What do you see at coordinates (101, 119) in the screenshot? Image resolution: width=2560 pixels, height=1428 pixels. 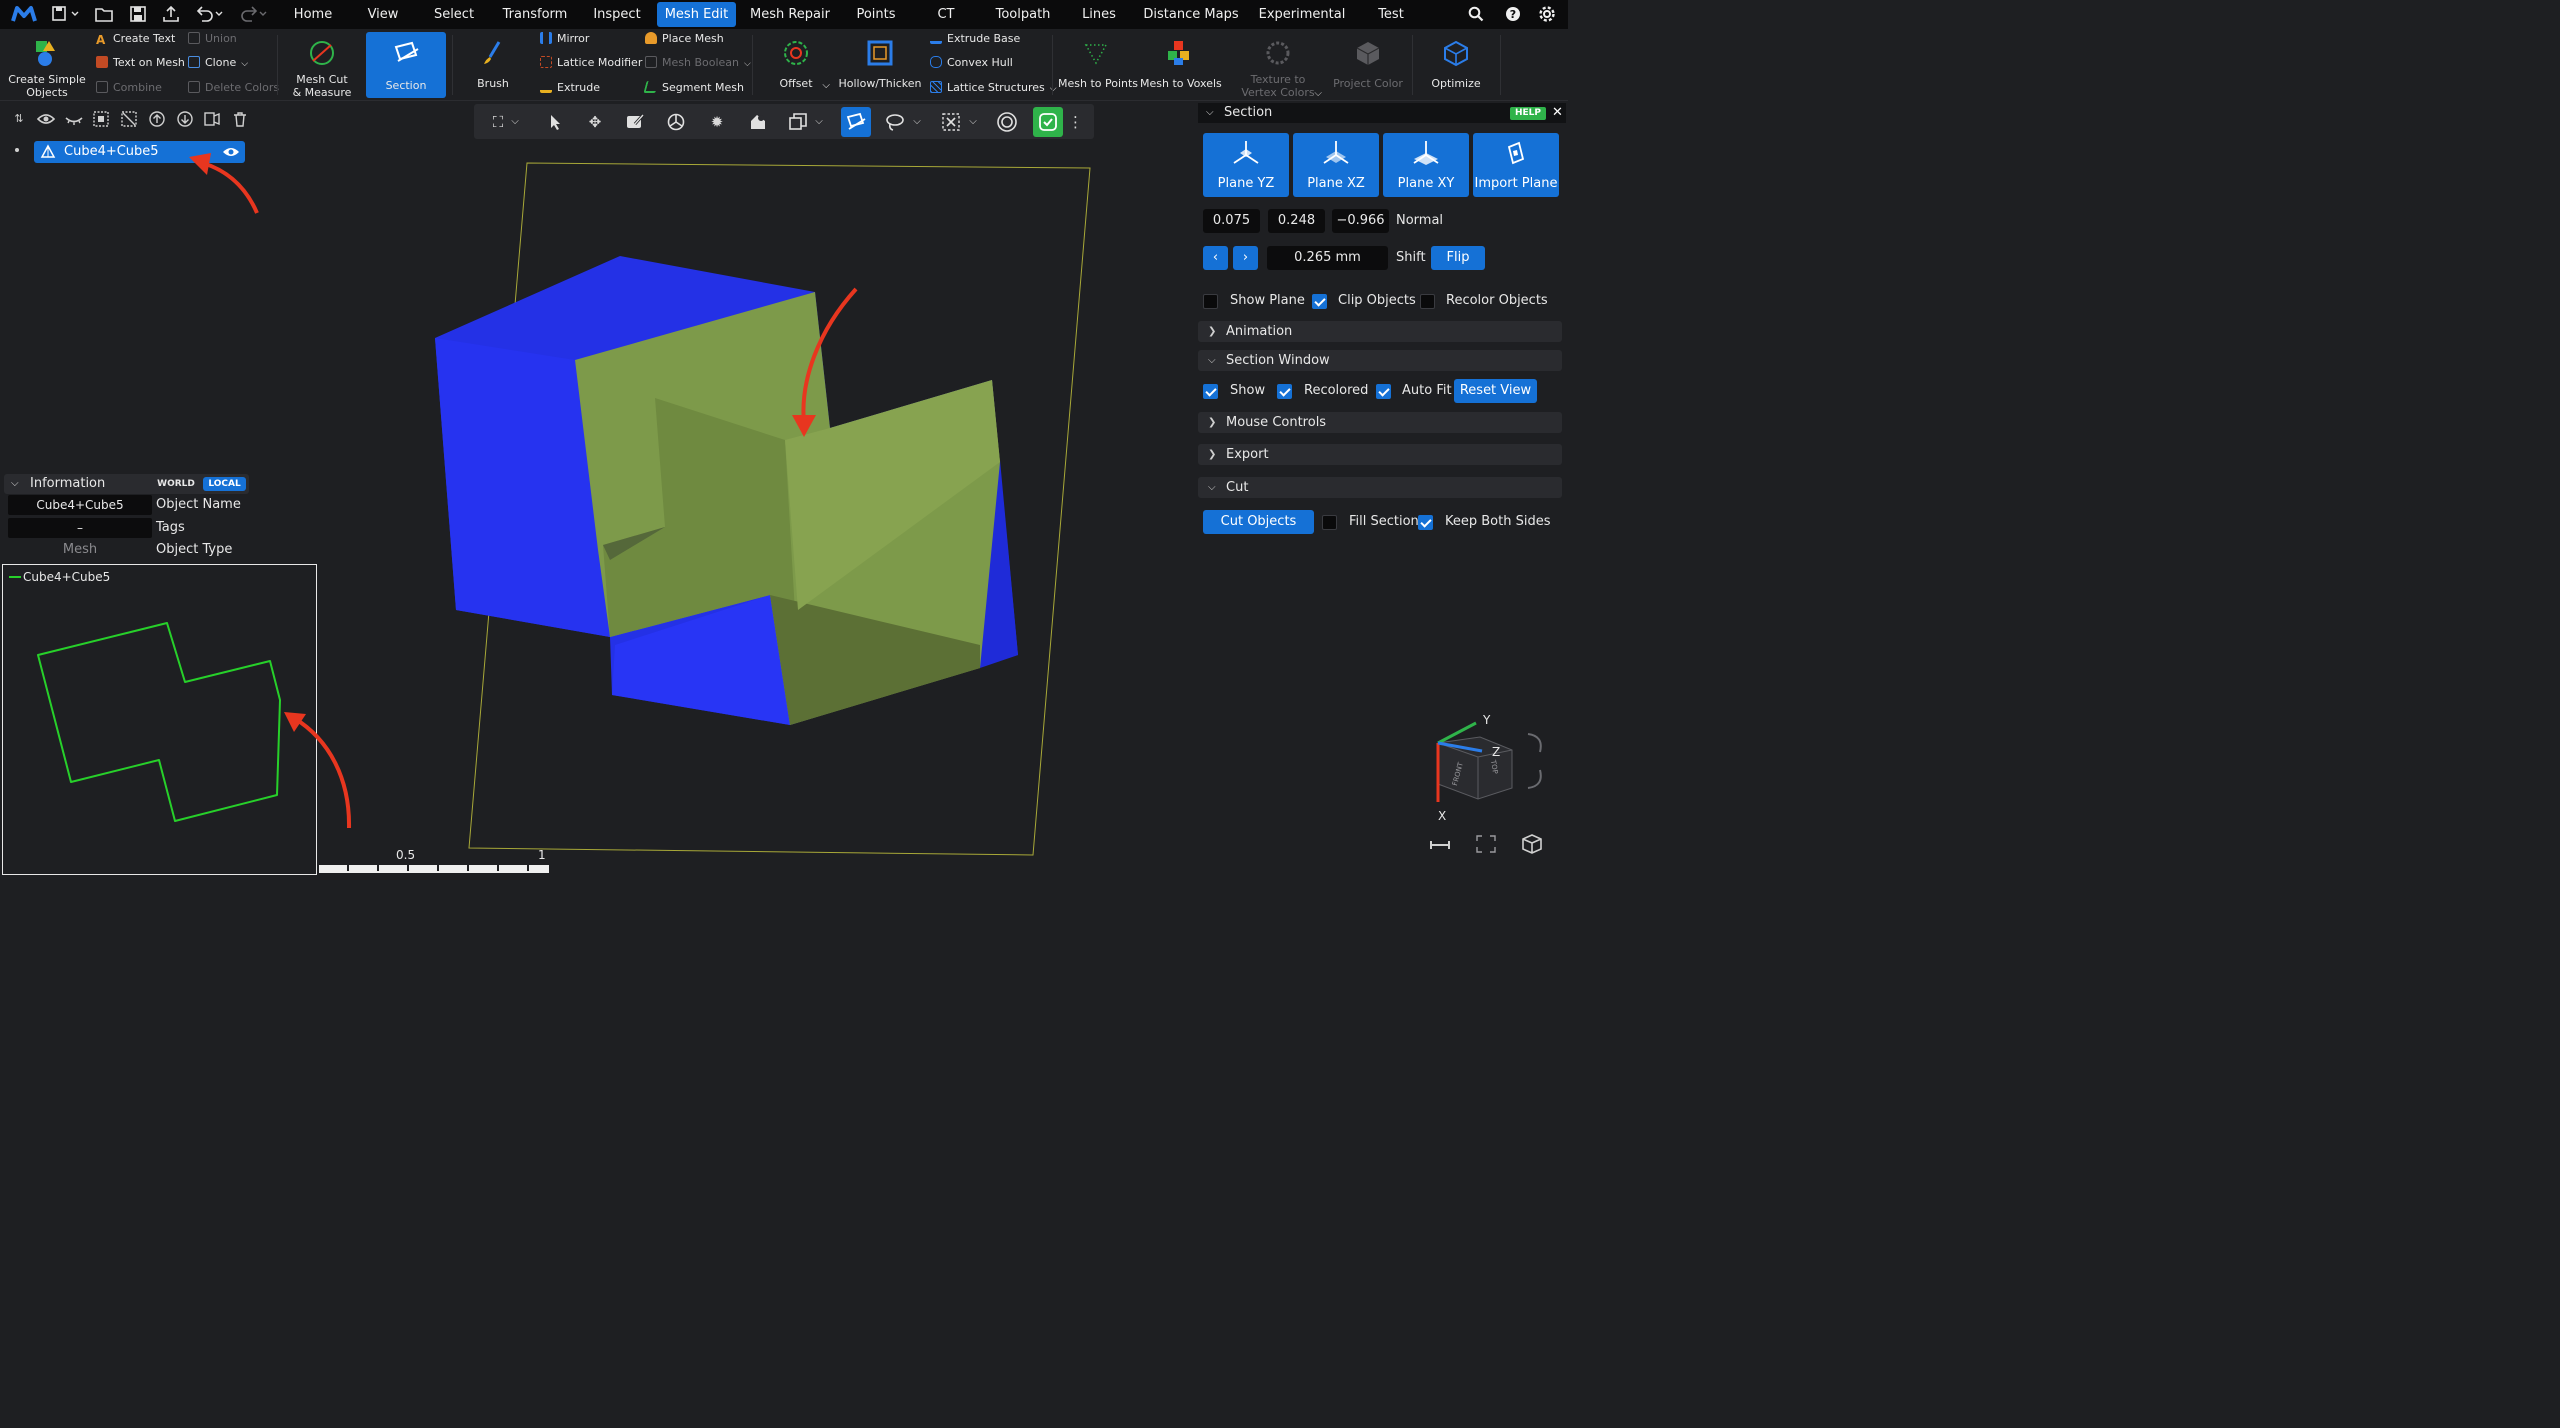 I see `select-all-icon` at bounding box center [101, 119].